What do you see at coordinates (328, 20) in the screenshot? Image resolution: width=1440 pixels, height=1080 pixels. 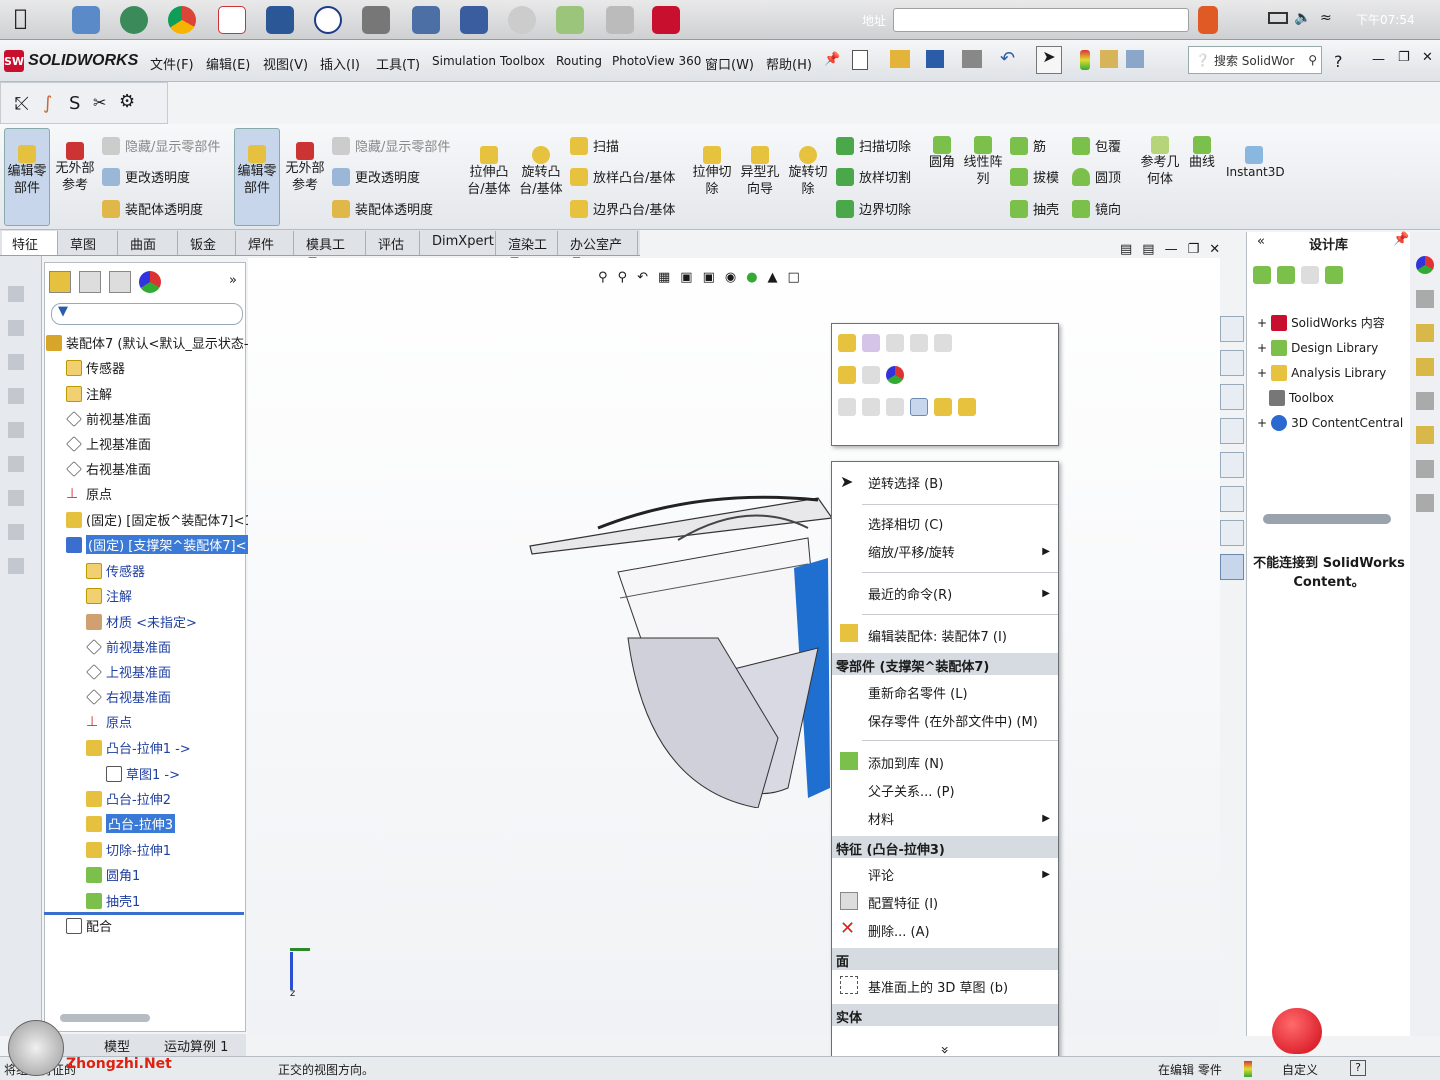 I see `vw-icon` at bounding box center [328, 20].